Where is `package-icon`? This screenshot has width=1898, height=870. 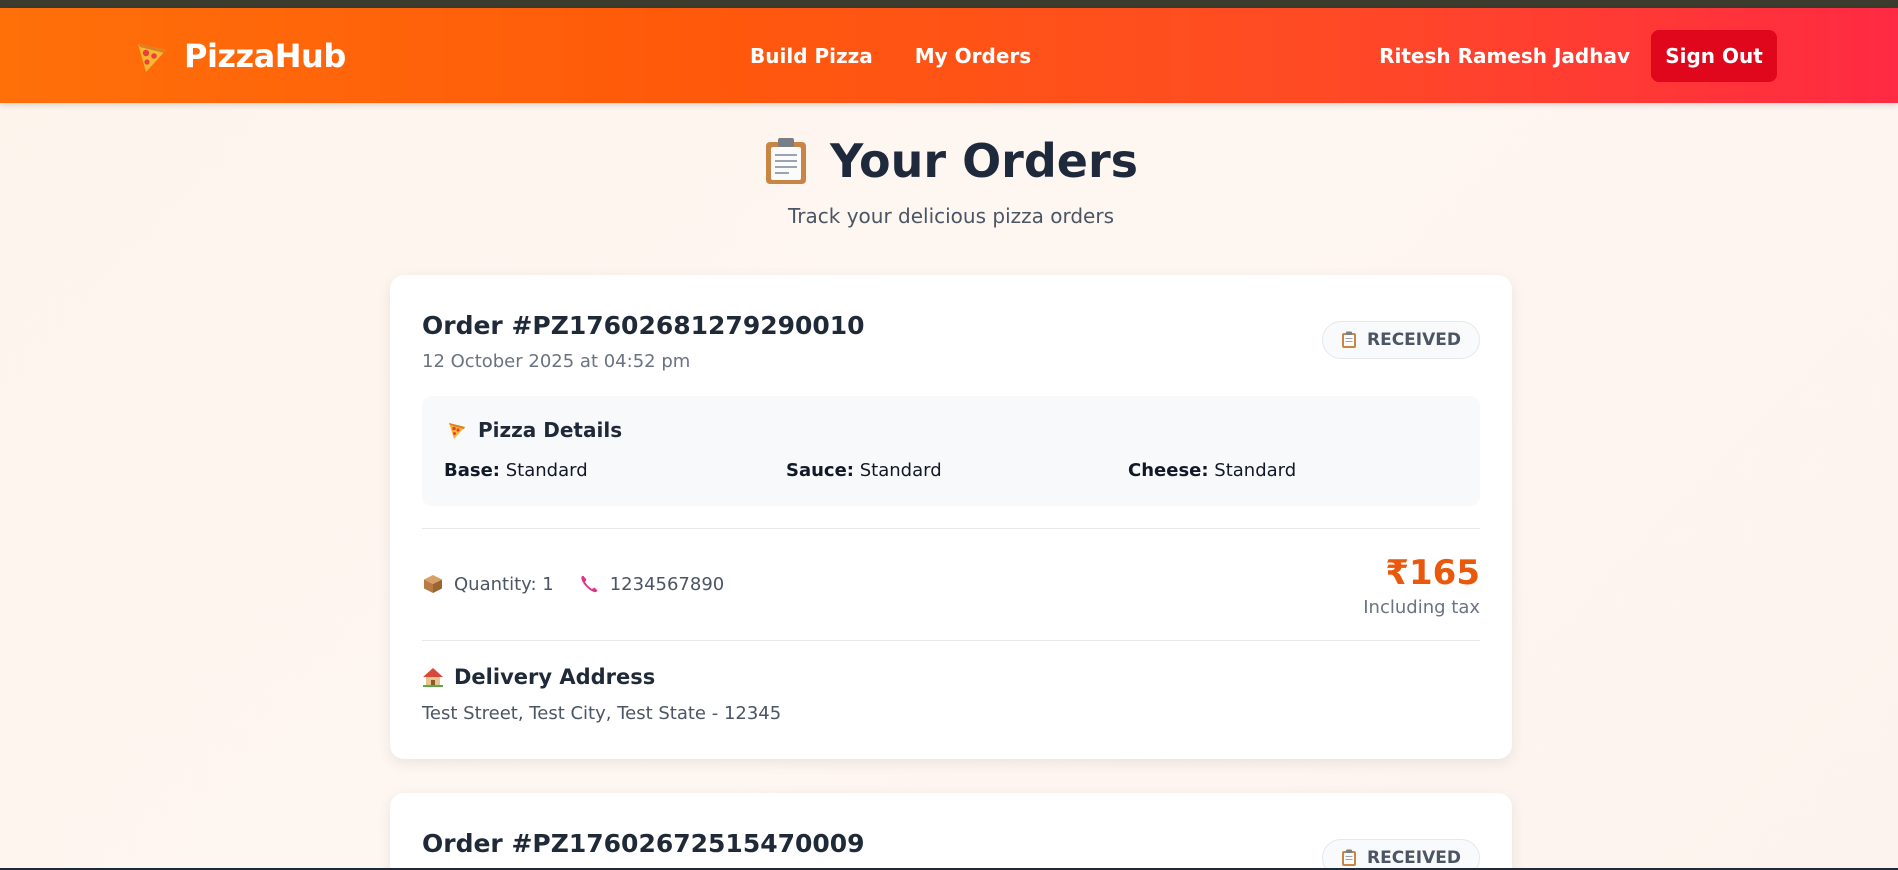 package-icon is located at coordinates (433, 584).